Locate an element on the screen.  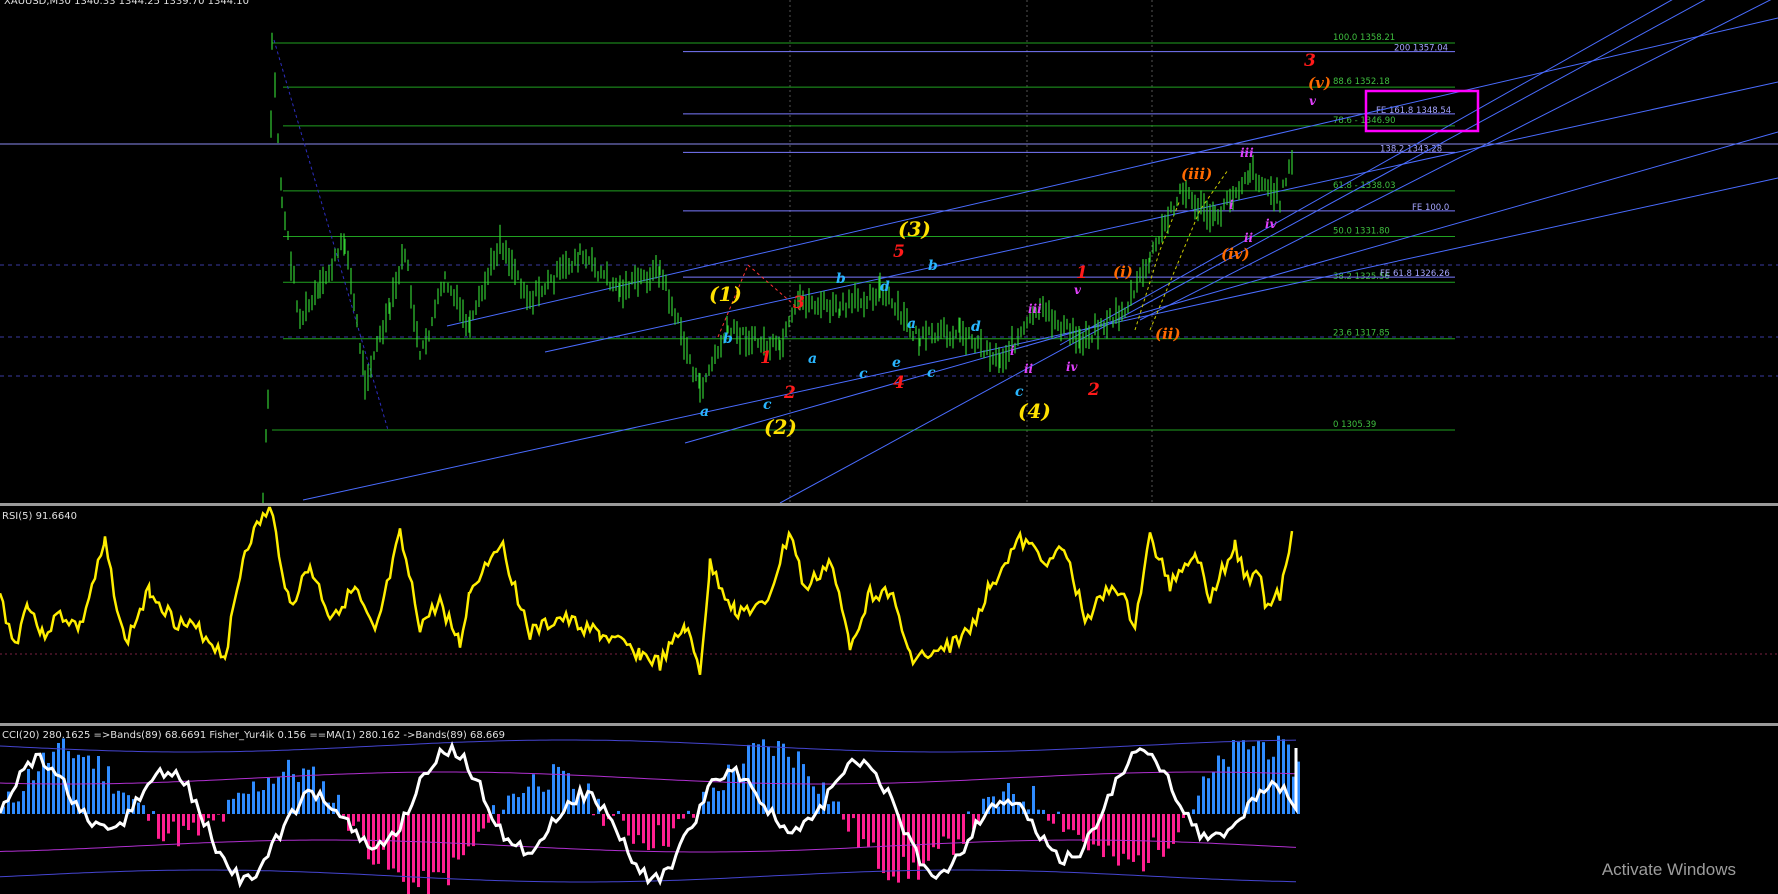
fib-retracement-label: 50.0 1331.80 is located at coordinates (1361, 232).